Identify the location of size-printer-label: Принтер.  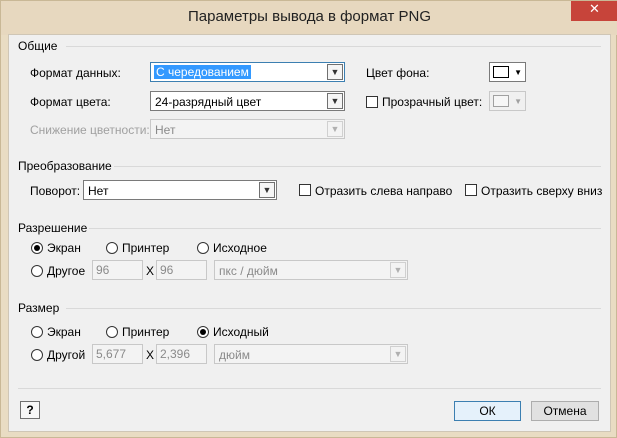
(146, 332).